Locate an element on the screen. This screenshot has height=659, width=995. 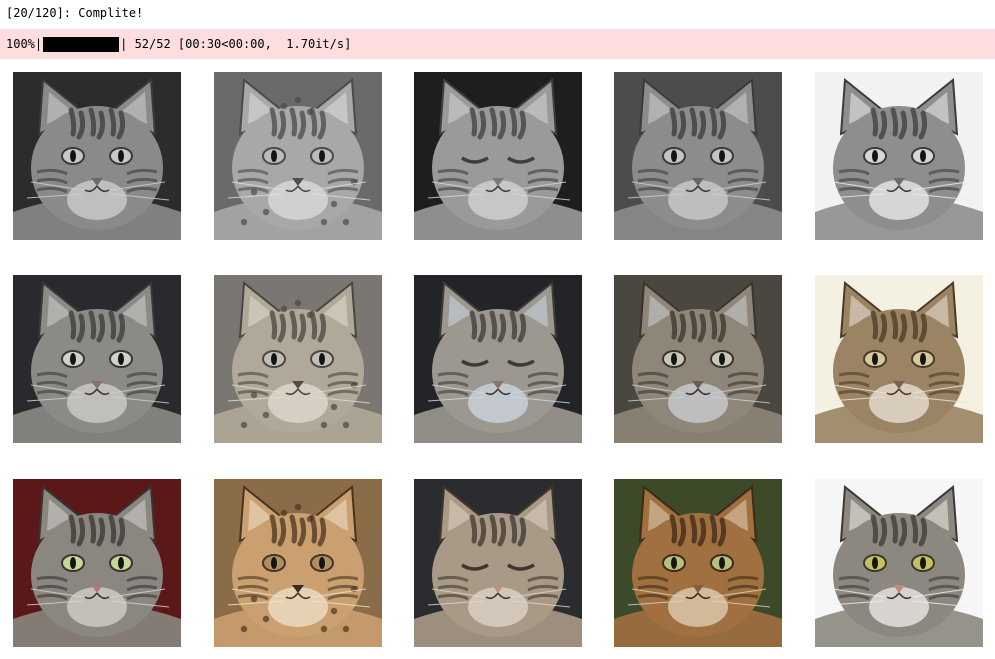
ground-truth-cheetah-cub-image is located at coordinates (298, 563).